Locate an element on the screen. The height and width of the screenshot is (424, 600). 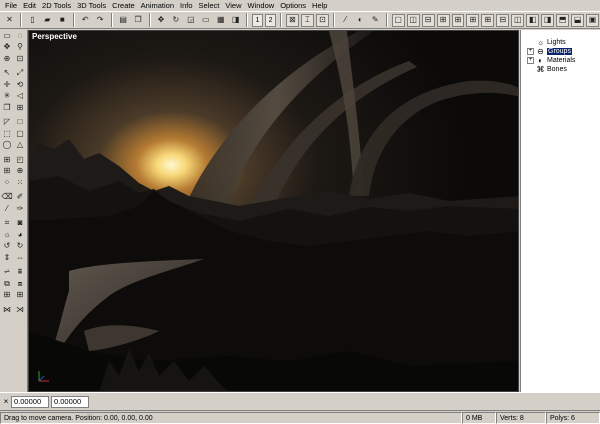
pencil-icon: ✐ is located at coordinates (20, 197).